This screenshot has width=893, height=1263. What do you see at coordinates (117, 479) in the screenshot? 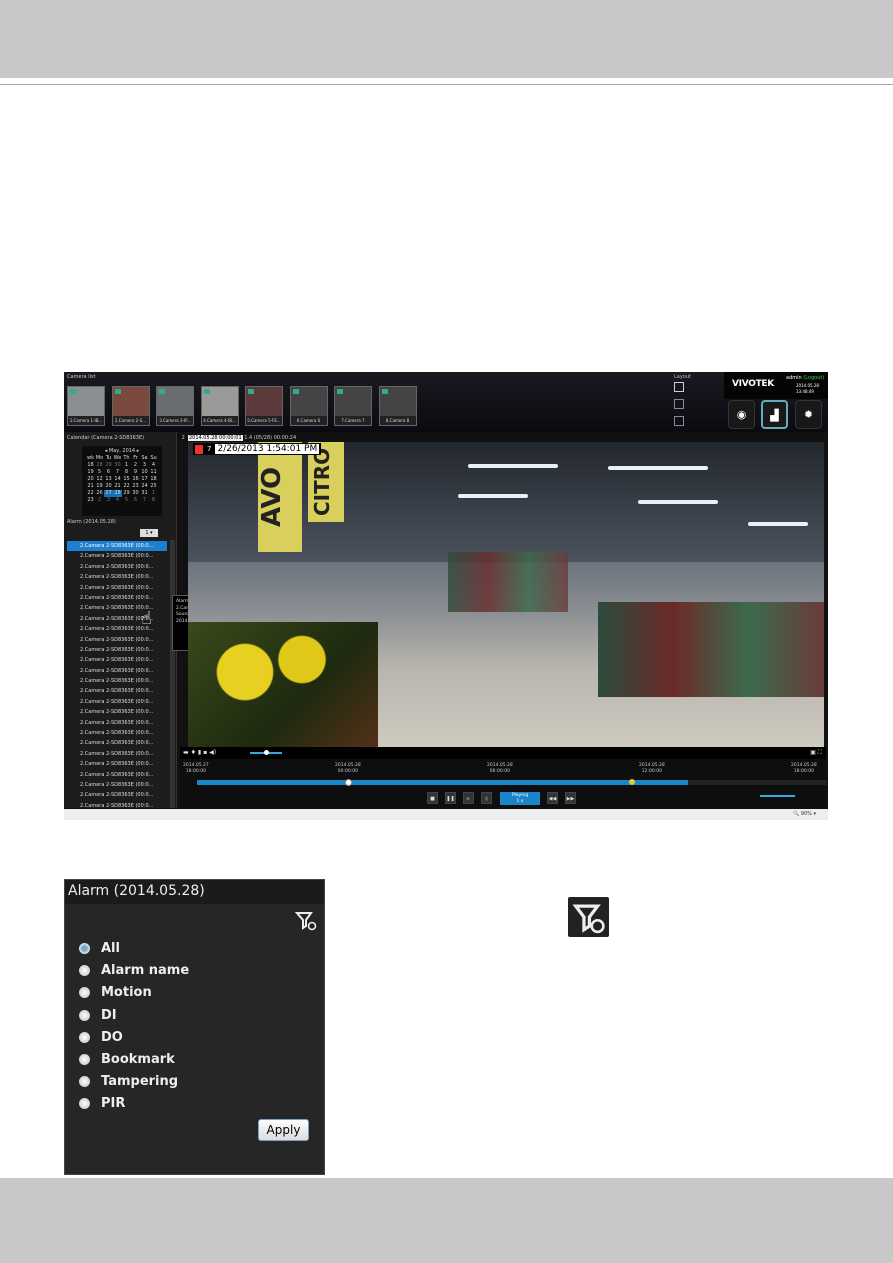
I see `calendar-day: 14` at bounding box center [117, 479].